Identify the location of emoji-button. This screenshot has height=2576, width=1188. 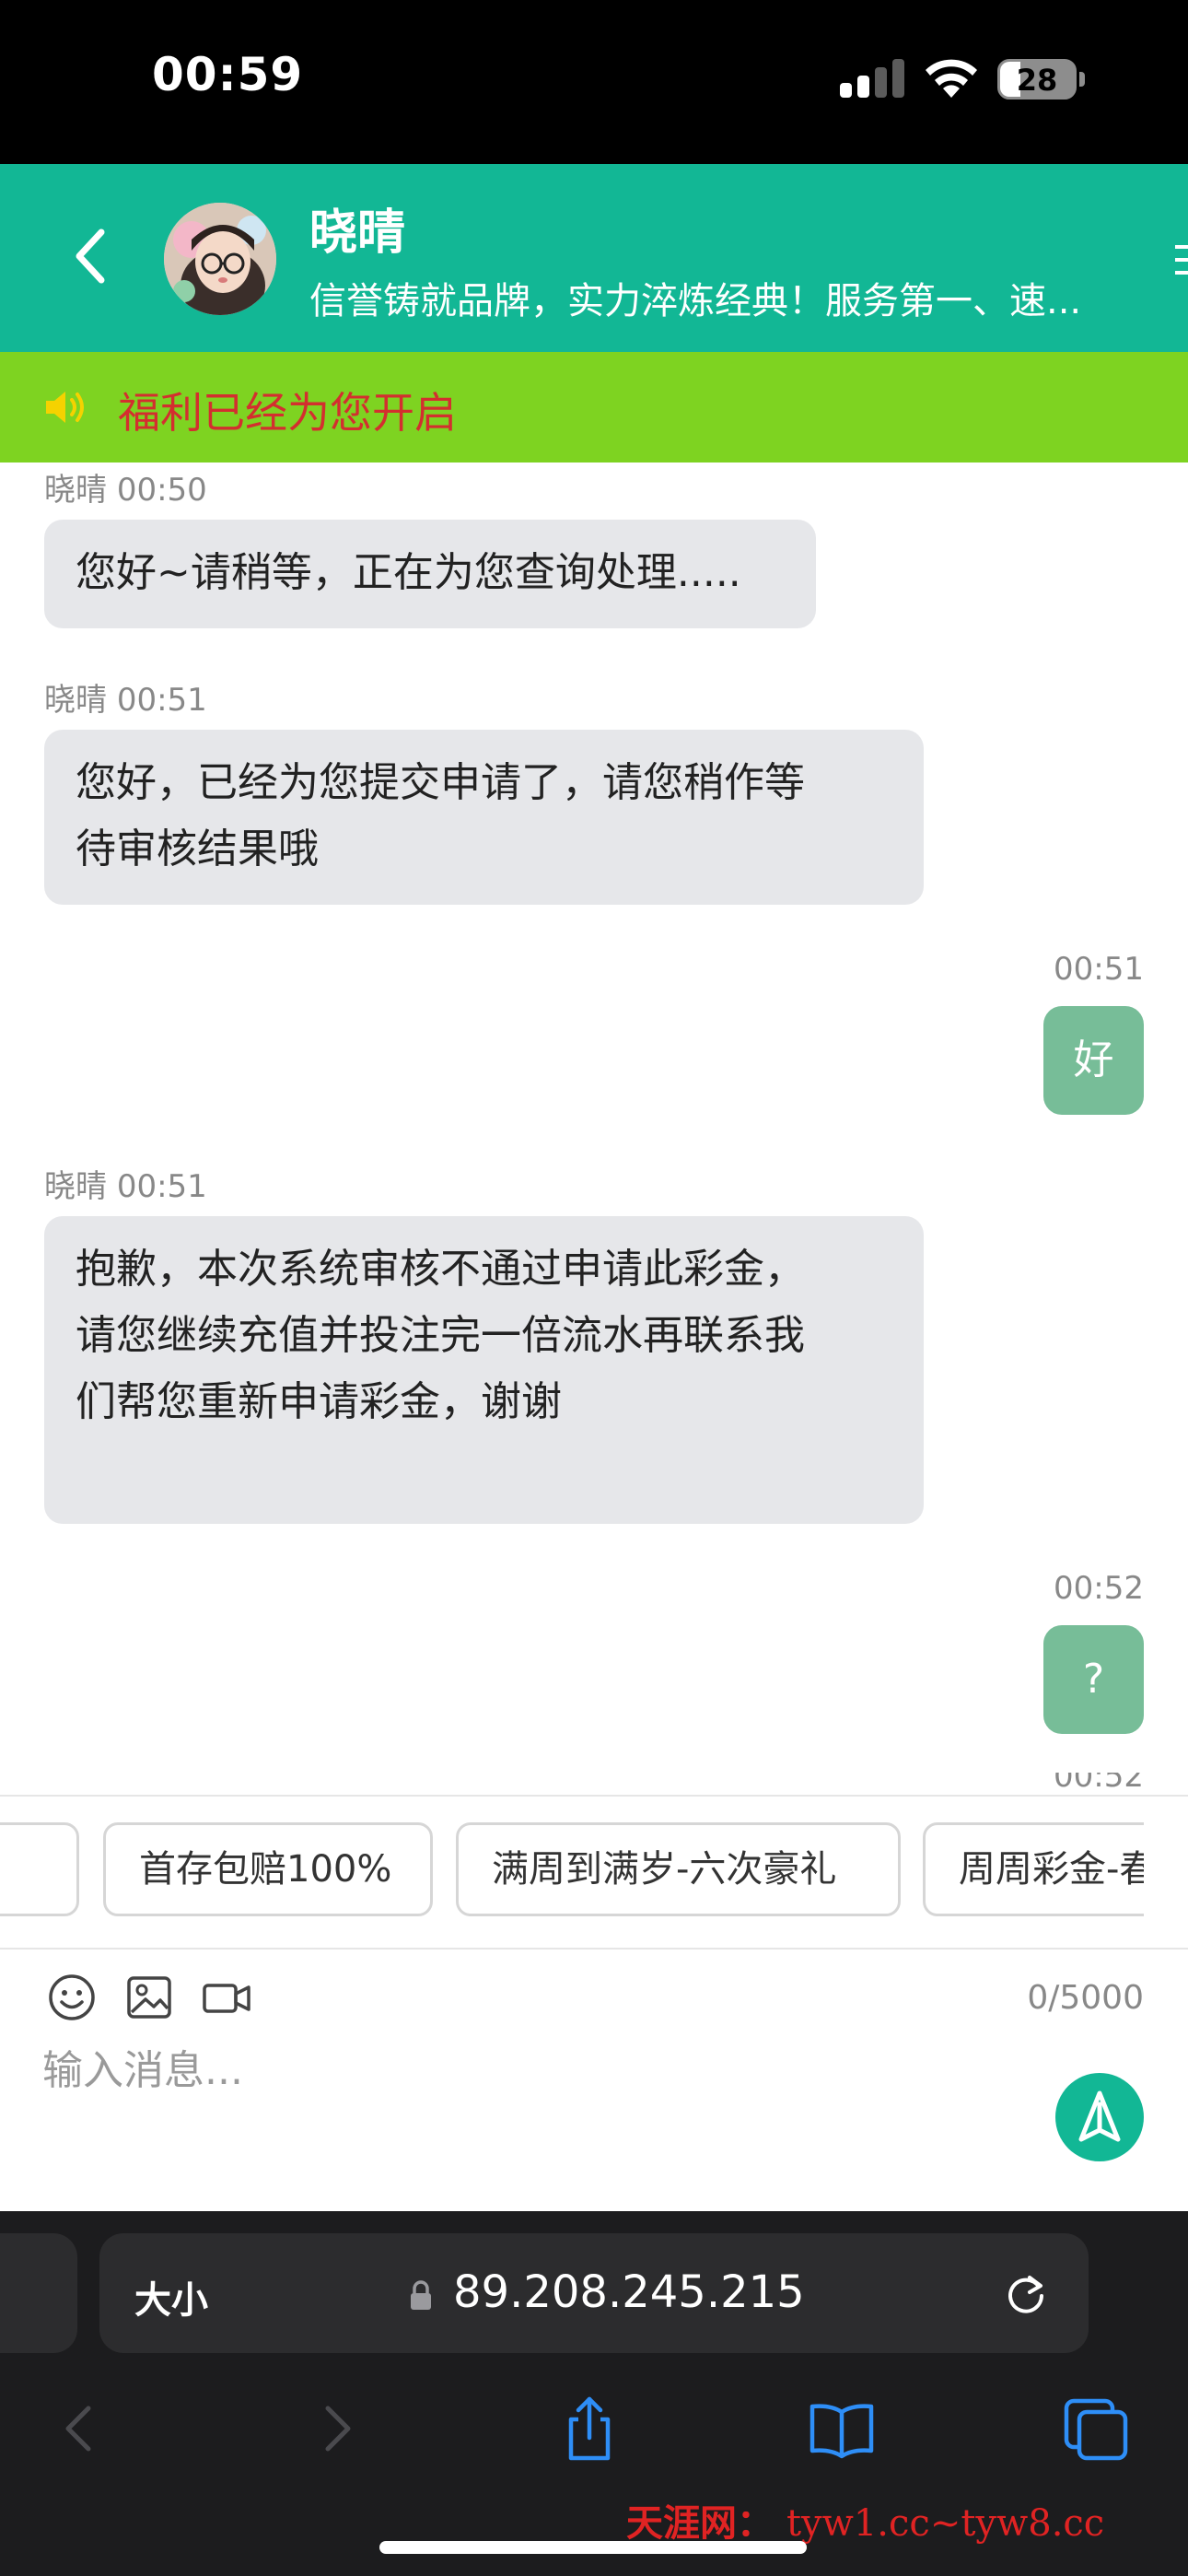
(72, 1997).